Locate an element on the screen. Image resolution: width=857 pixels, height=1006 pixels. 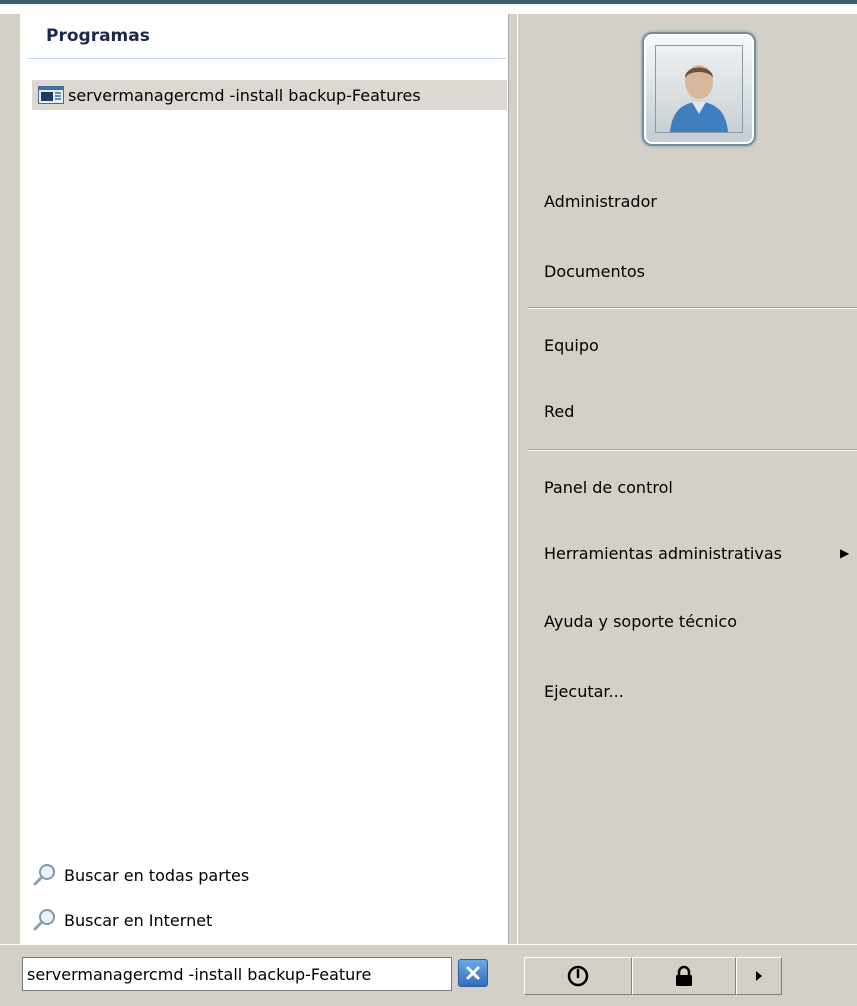
menu-item-label: Equipo is located at coordinates (571, 345).